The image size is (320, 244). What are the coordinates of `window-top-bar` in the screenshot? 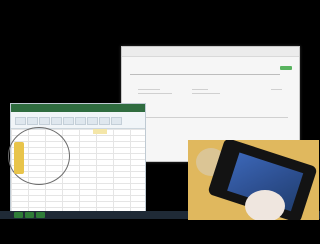 It's located at (210, 52).